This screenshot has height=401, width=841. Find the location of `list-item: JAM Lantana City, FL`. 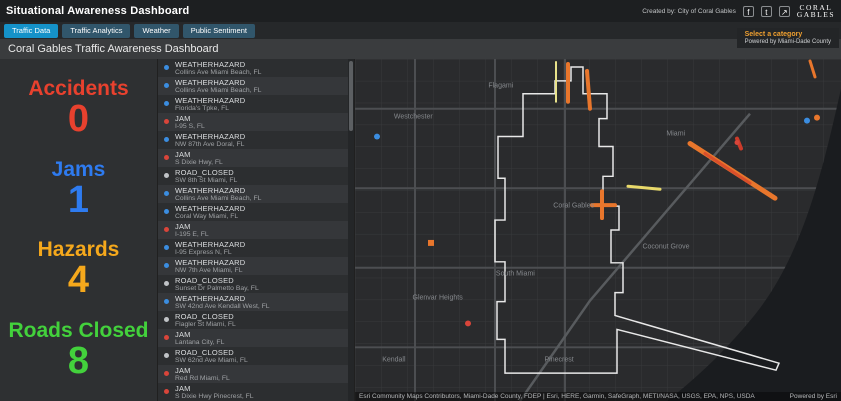

list-item: JAM Lantana City, FL is located at coordinates (256, 338).